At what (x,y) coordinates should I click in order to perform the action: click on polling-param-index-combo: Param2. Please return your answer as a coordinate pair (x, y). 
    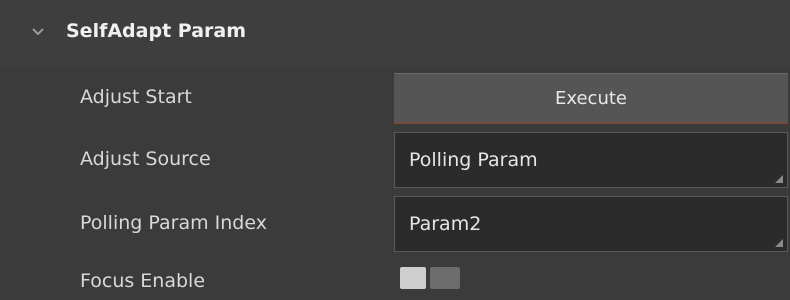
    Looking at the image, I should click on (591, 224).